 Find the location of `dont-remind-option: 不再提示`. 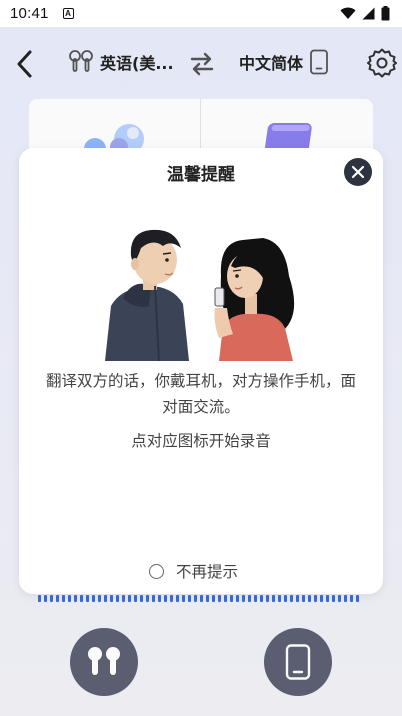

dont-remind-option: 不再提示 is located at coordinates (193, 571).